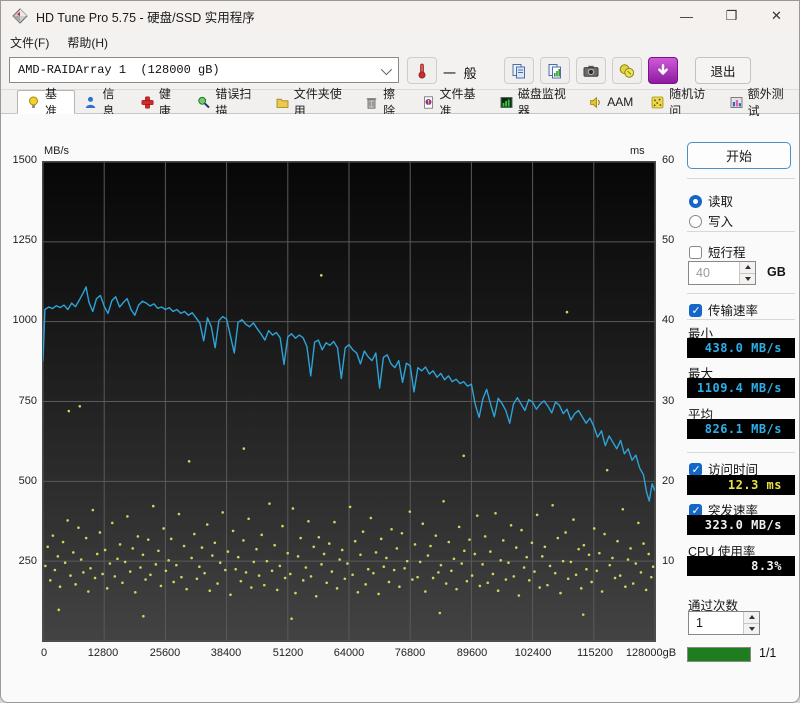 This screenshot has height=703, width=800. I want to click on short-stroke-value: 40, so click(703, 273).